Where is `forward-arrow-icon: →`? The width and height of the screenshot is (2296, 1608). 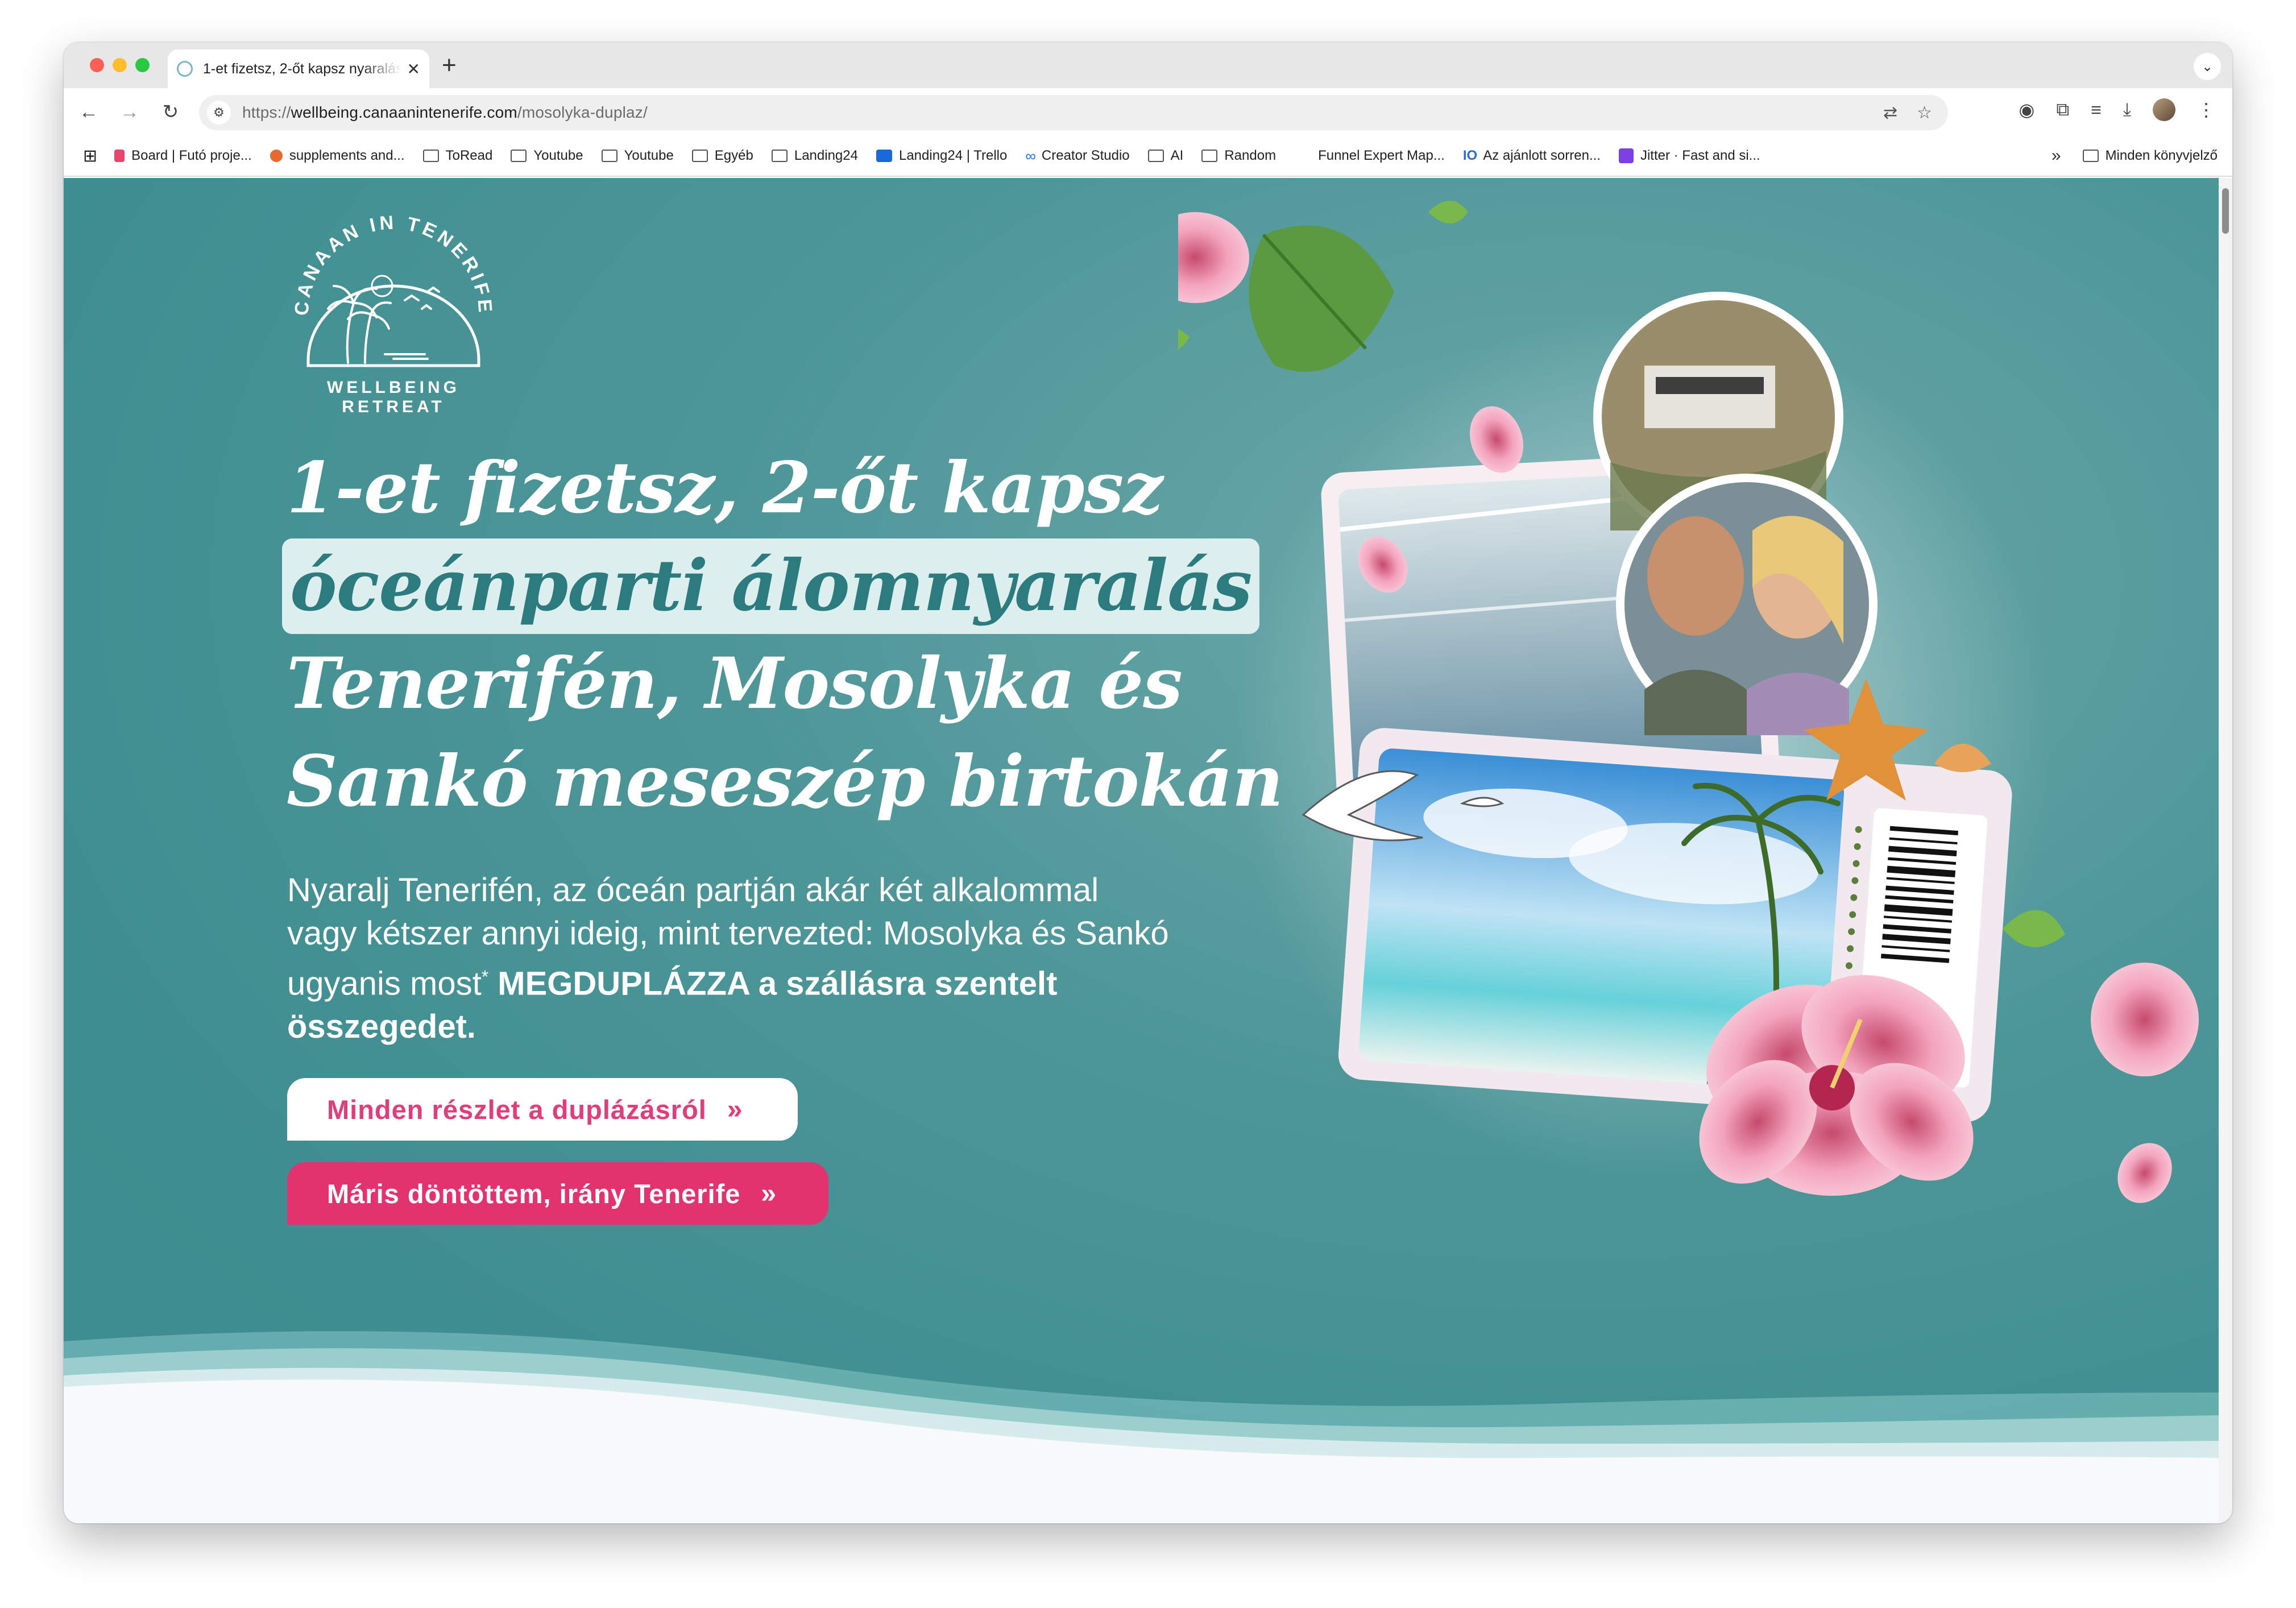 forward-arrow-icon: → is located at coordinates (129, 112).